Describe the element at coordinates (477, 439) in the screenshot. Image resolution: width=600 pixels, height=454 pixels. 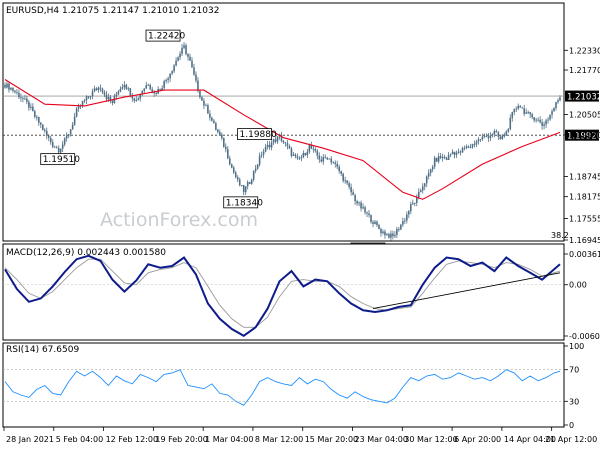
I see `x-tick-label: 6 Apr 20:00` at that location.